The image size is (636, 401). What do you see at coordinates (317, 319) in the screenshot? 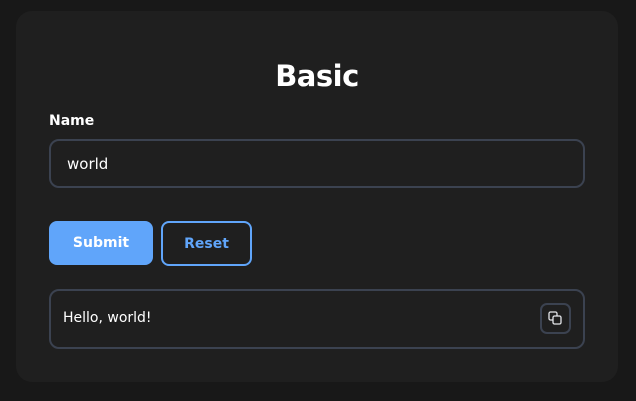
I see `output-box: Hello, world!` at bounding box center [317, 319].